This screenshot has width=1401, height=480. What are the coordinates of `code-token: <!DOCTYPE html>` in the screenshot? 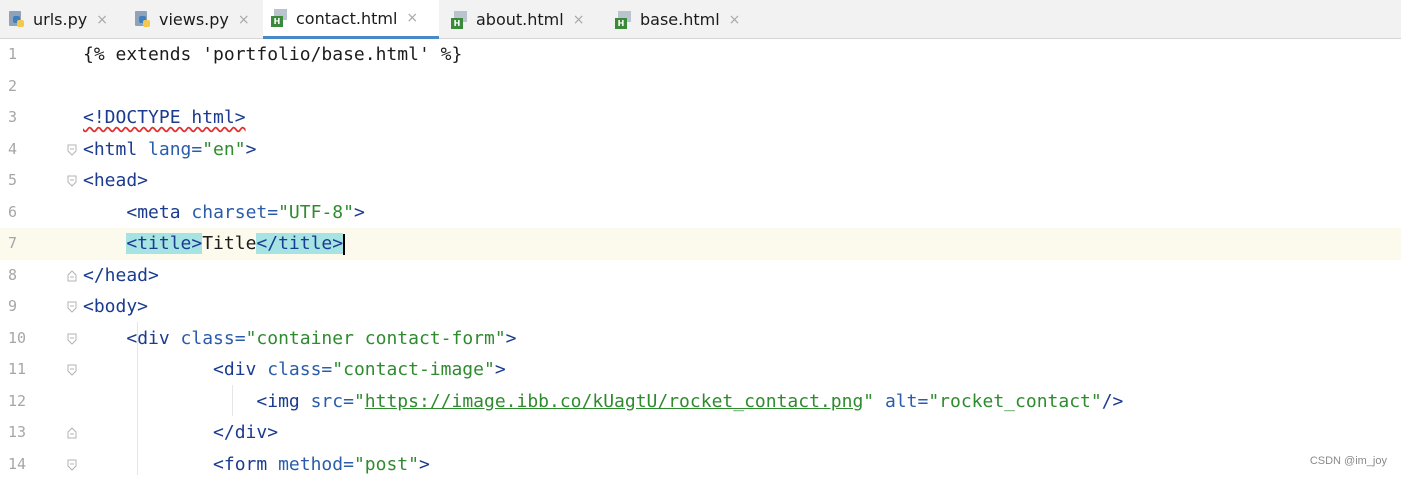 It's located at (164, 117).